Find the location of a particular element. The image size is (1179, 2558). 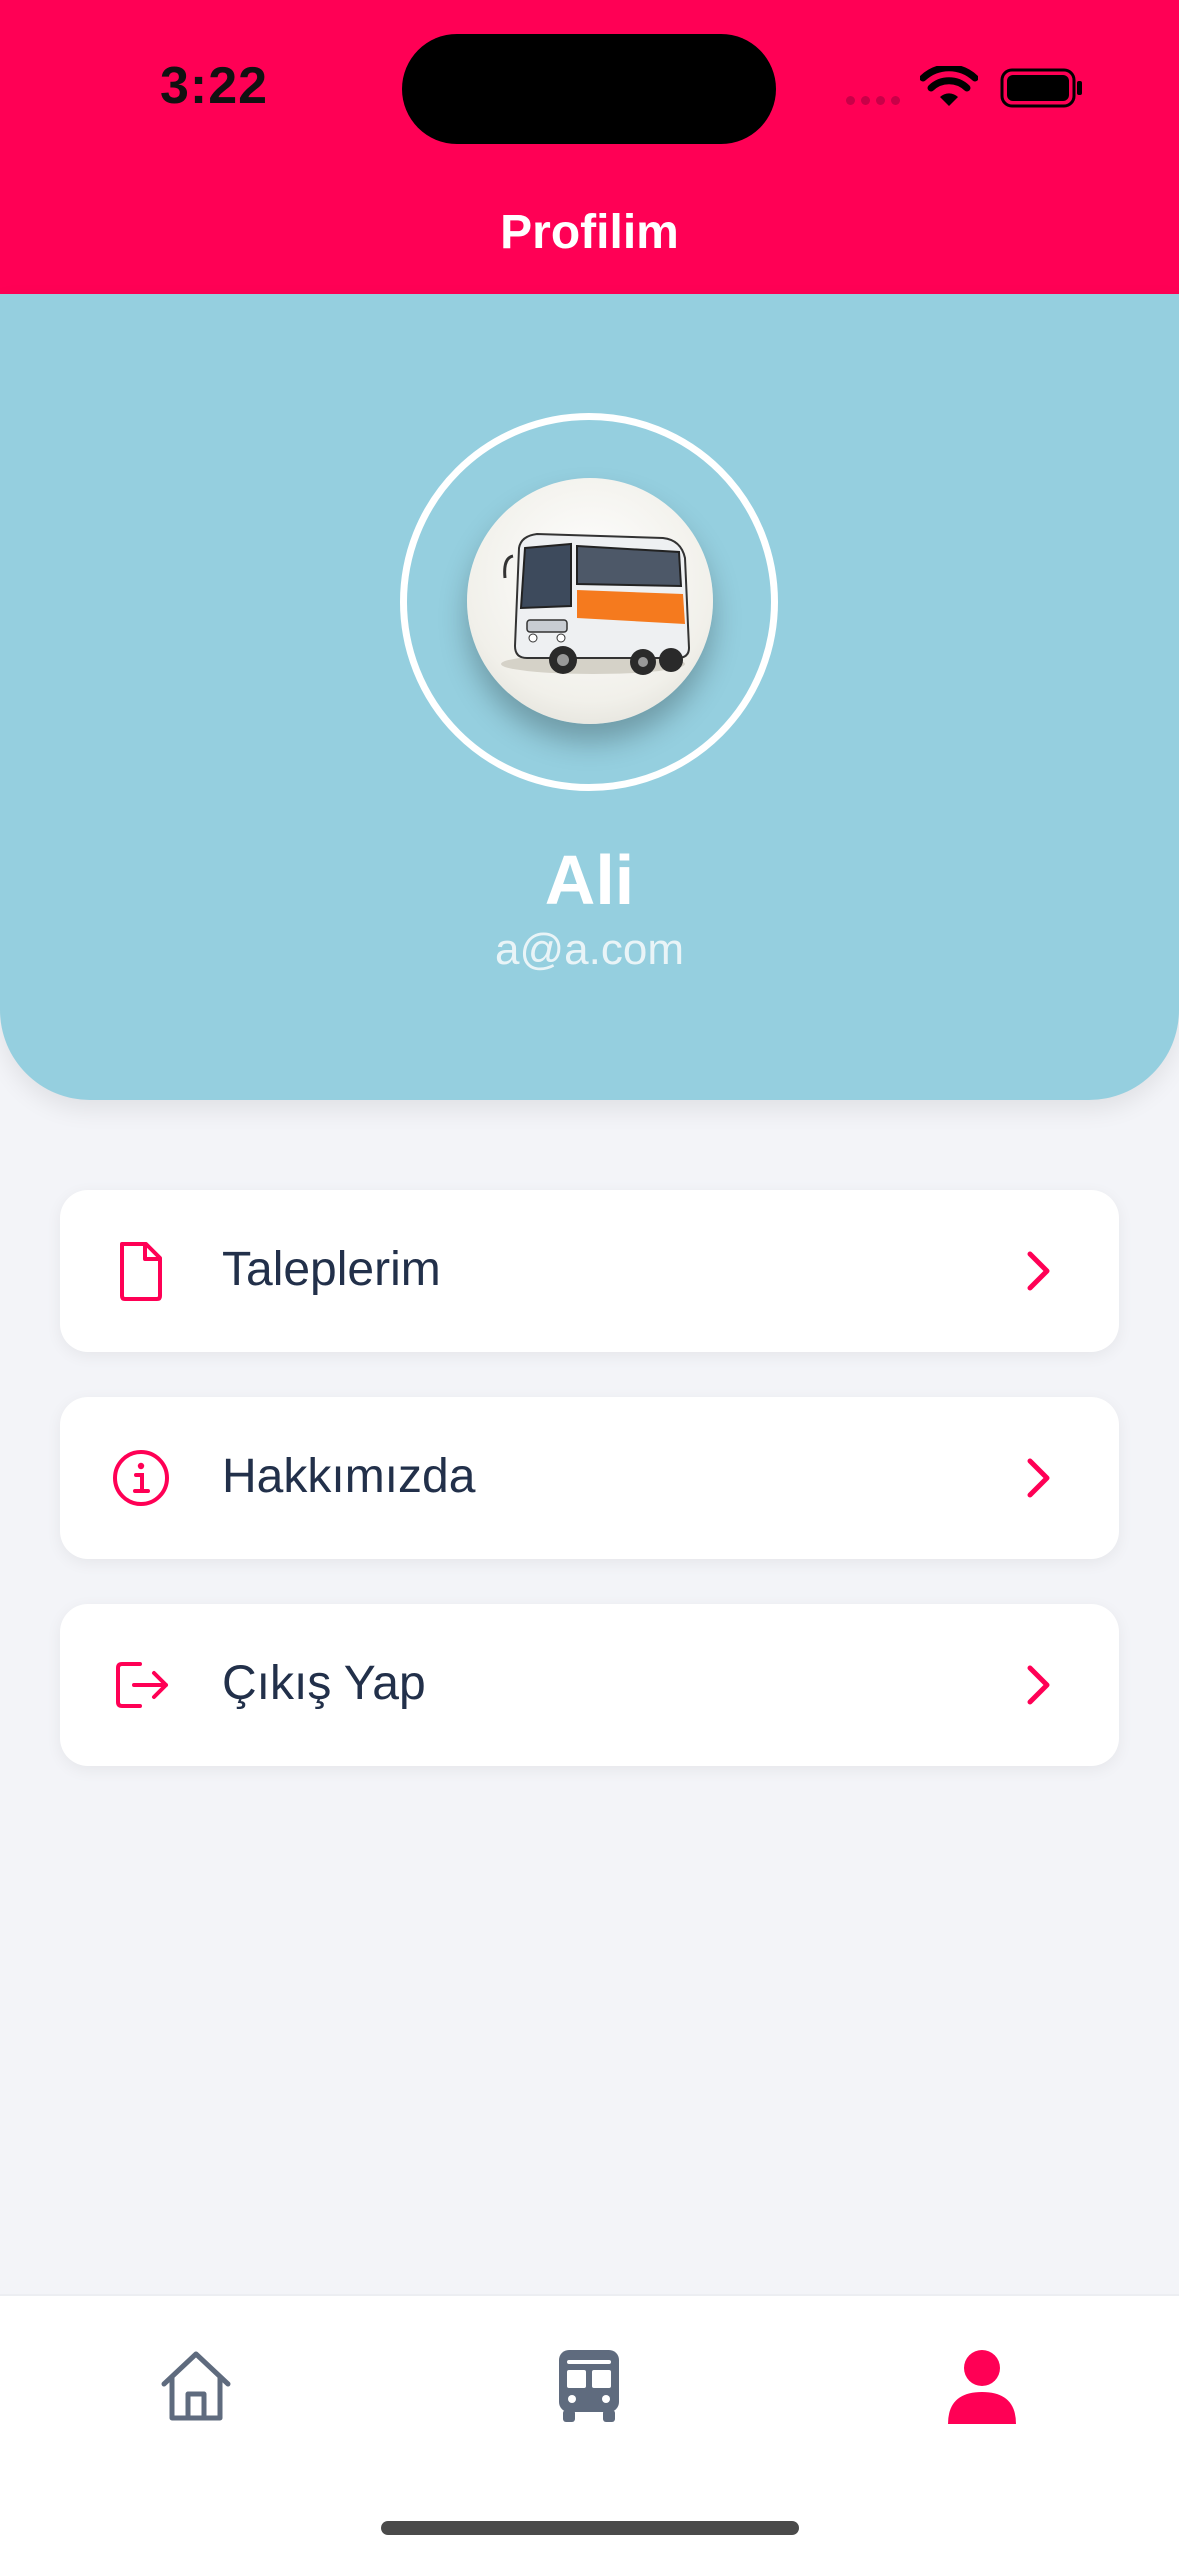

bus-icon is located at coordinates (589, 2386).